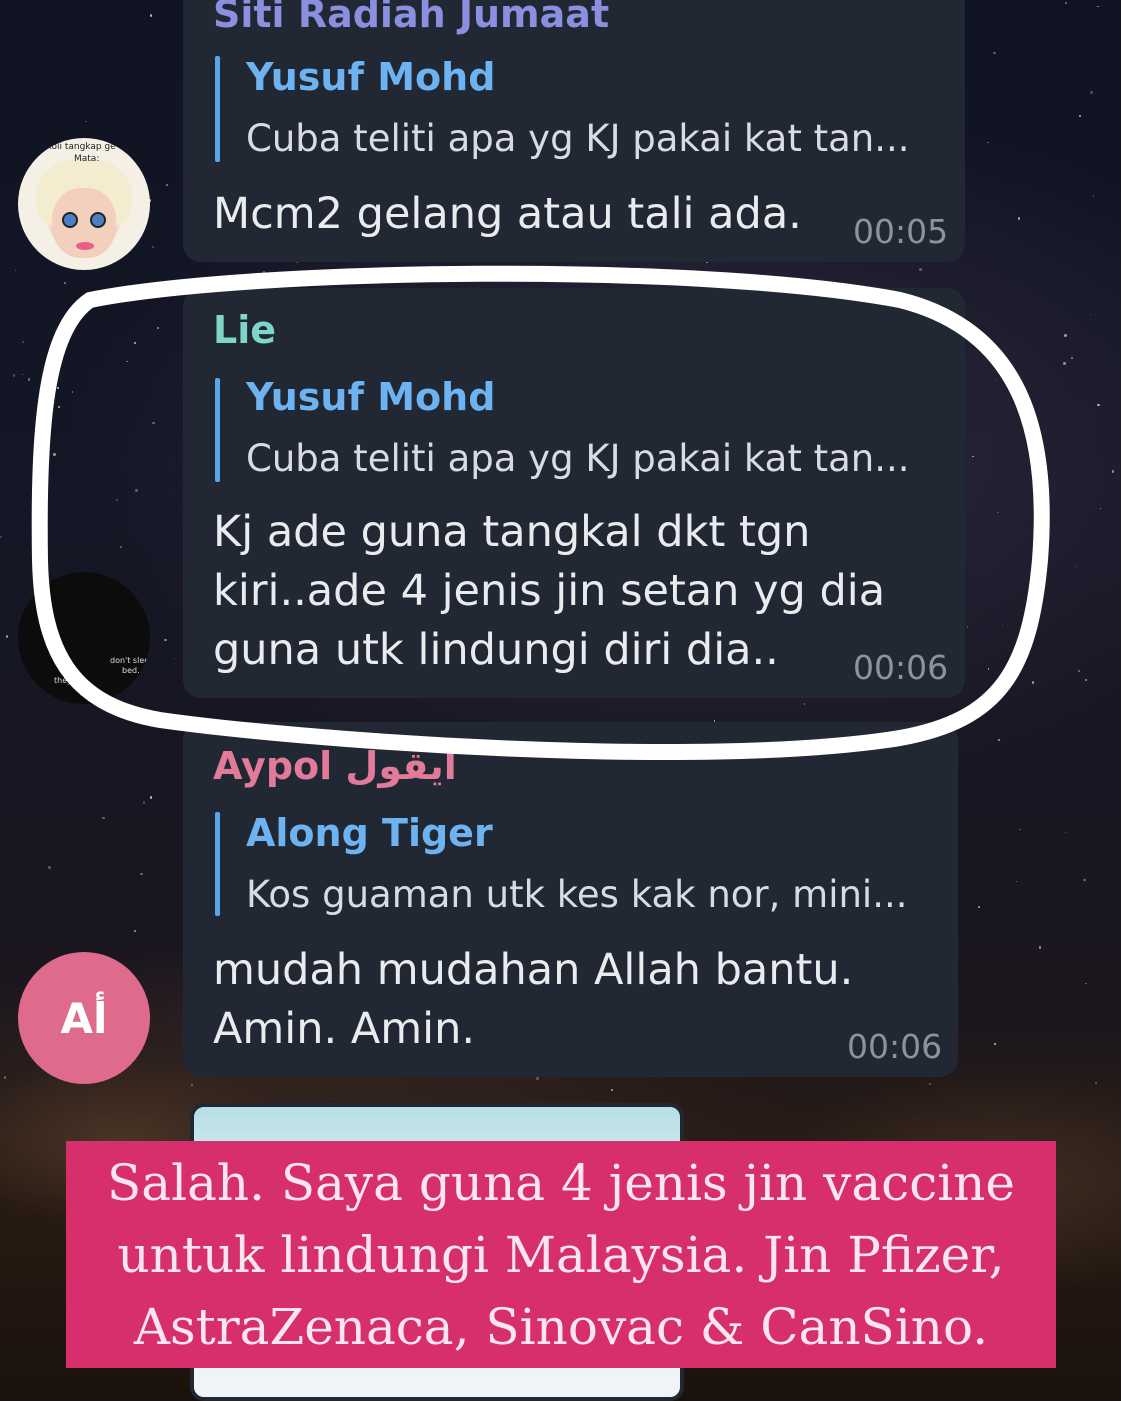 This screenshot has width=1121, height=1401. What do you see at coordinates (131, 670) in the screenshot?
I see `avatar-caption: bed.` at bounding box center [131, 670].